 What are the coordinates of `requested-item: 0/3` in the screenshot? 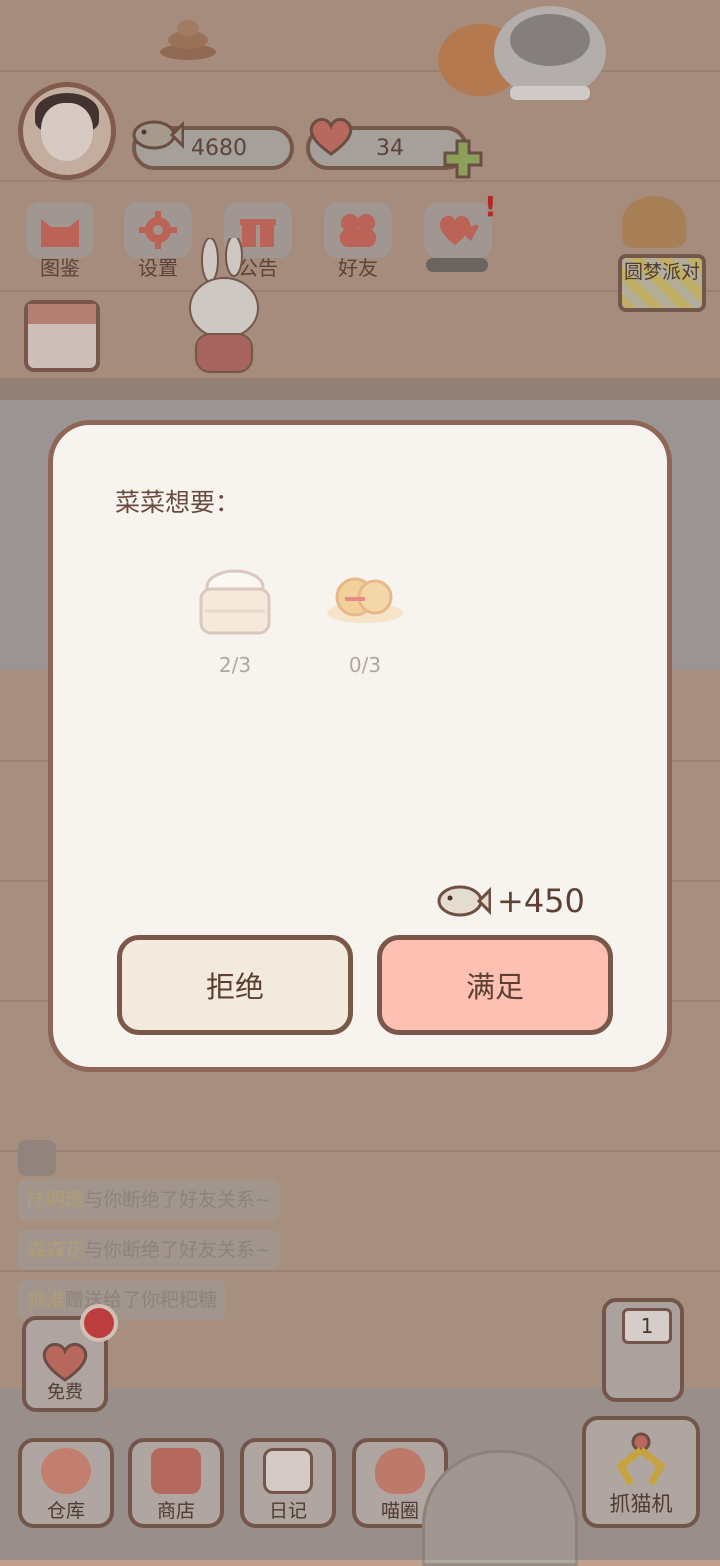 It's located at (365, 620).